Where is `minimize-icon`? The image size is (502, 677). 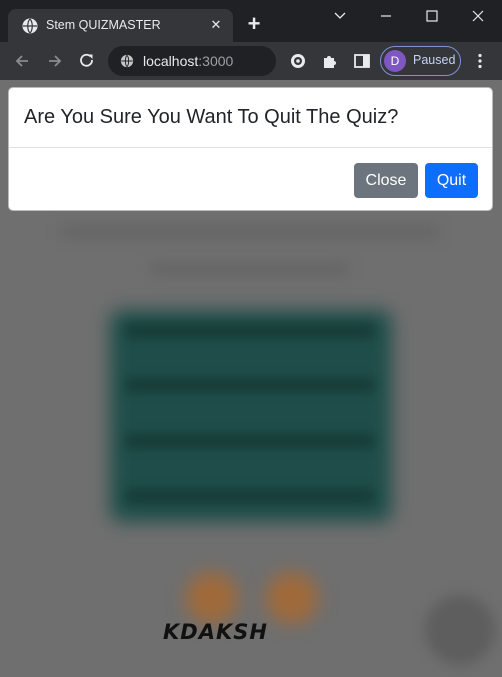
minimize-icon is located at coordinates (386, 16).